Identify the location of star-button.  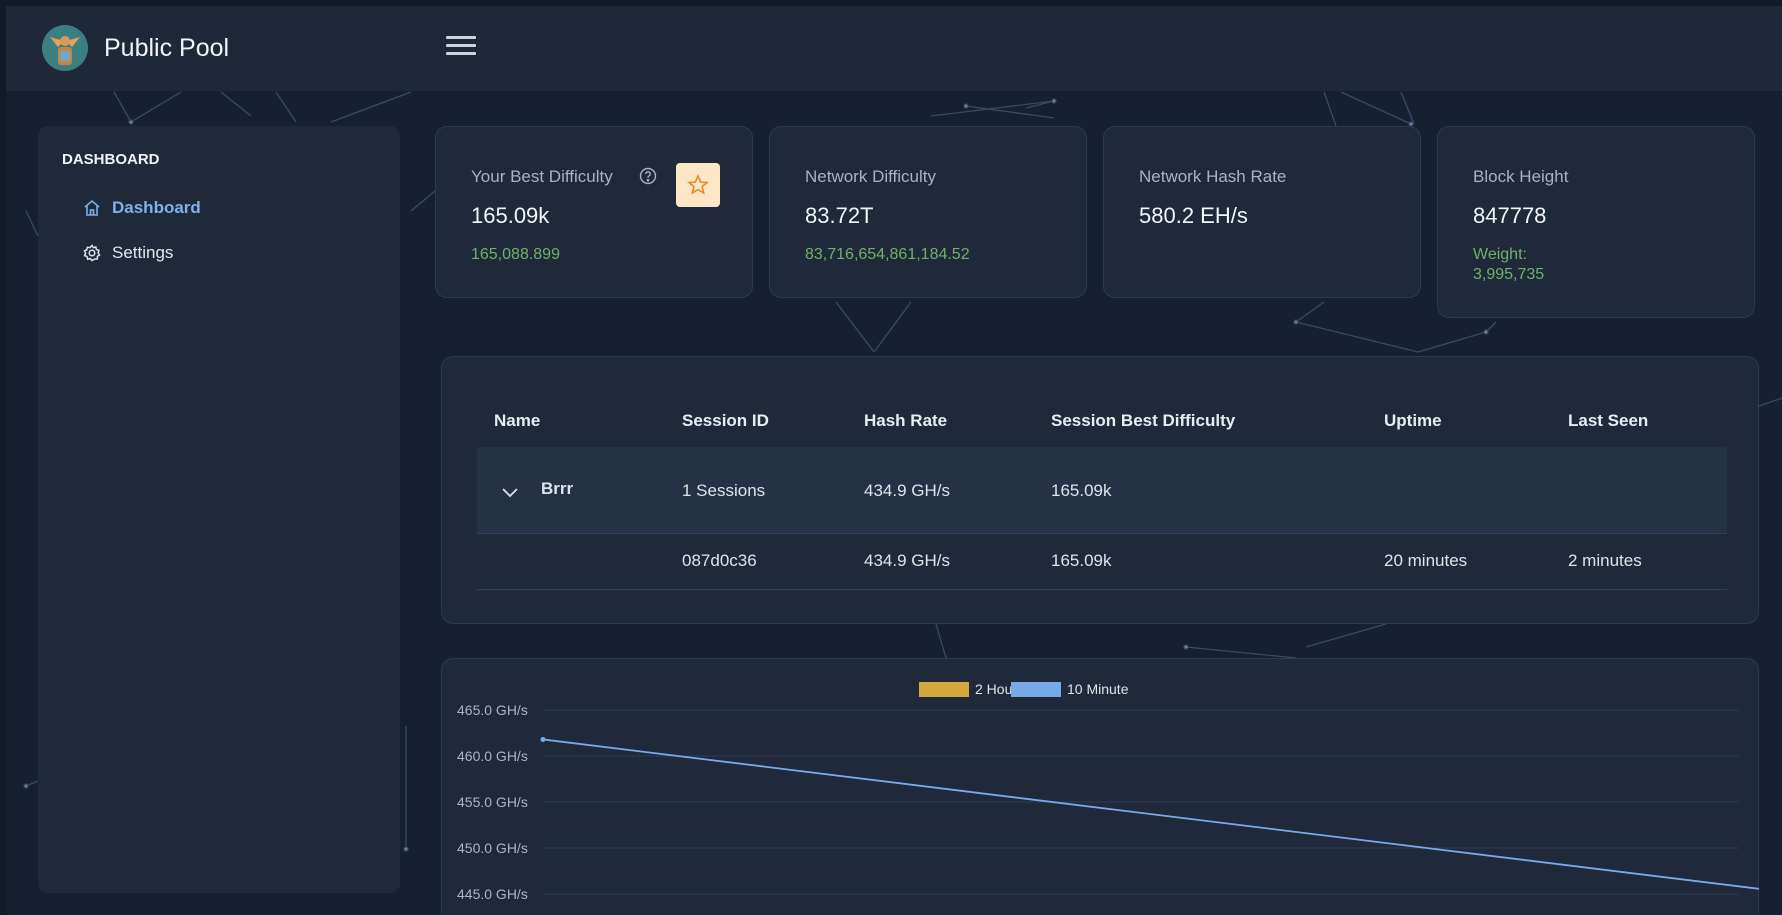
(698, 185).